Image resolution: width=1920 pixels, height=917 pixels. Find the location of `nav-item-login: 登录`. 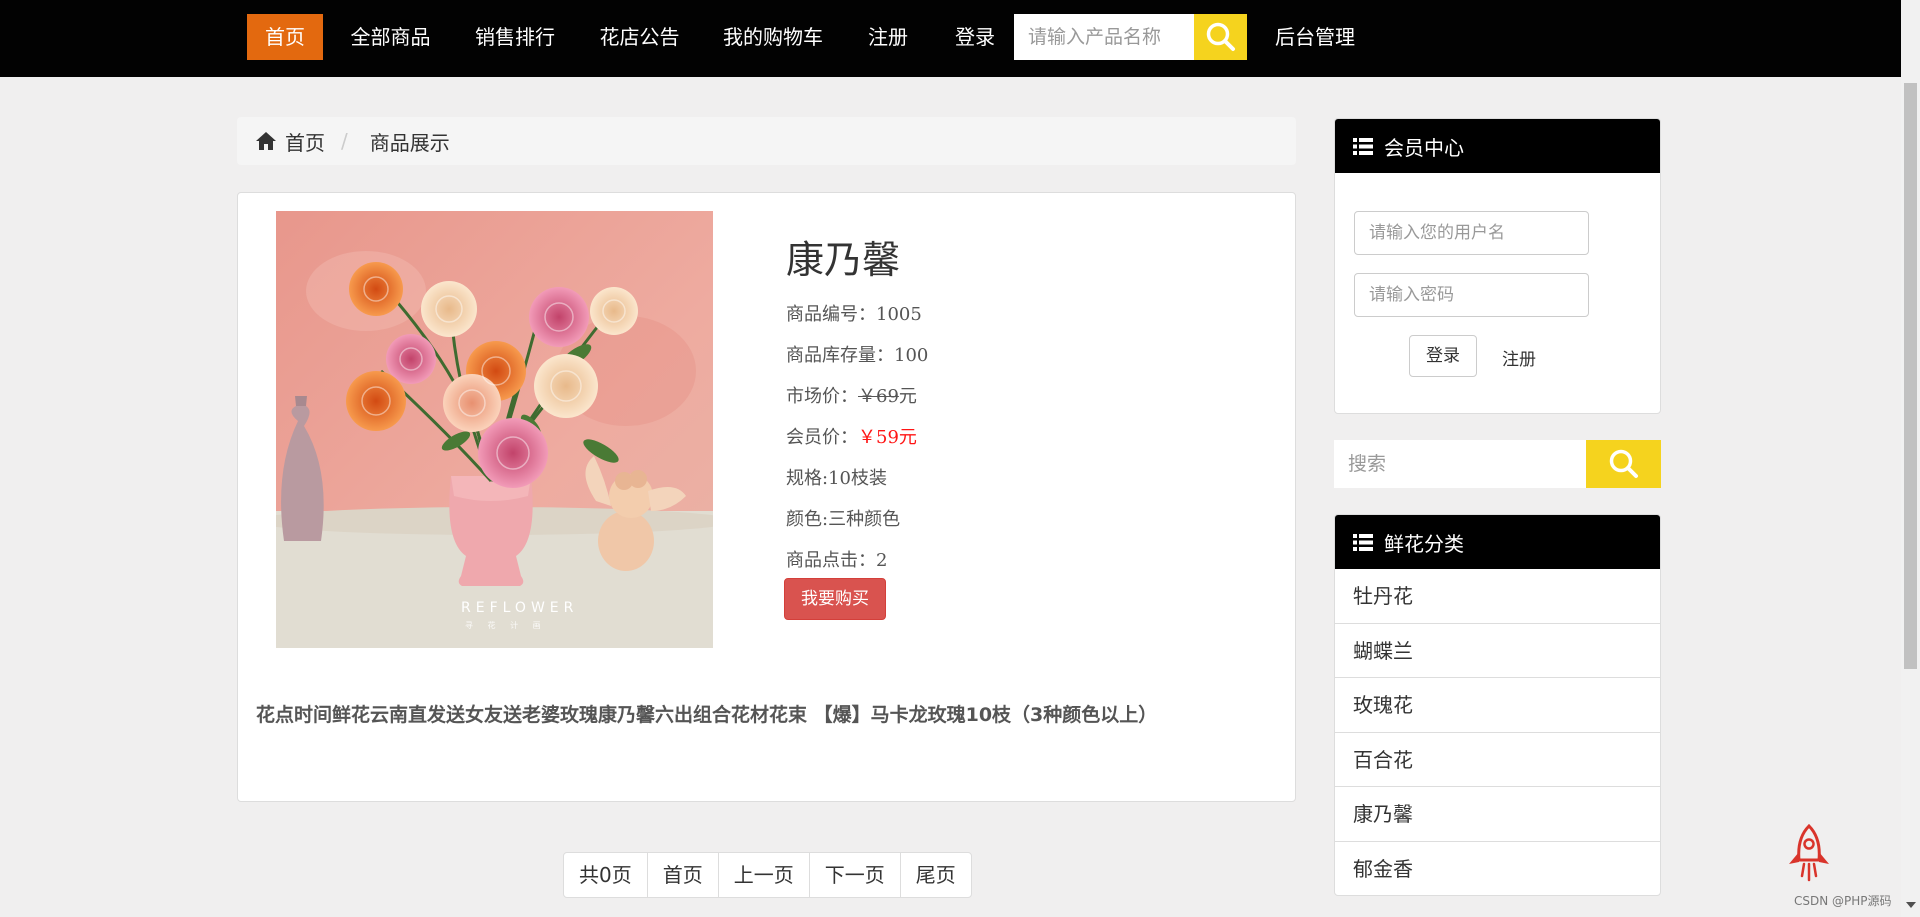

nav-item-login: 登录 is located at coordinates (975, 37).